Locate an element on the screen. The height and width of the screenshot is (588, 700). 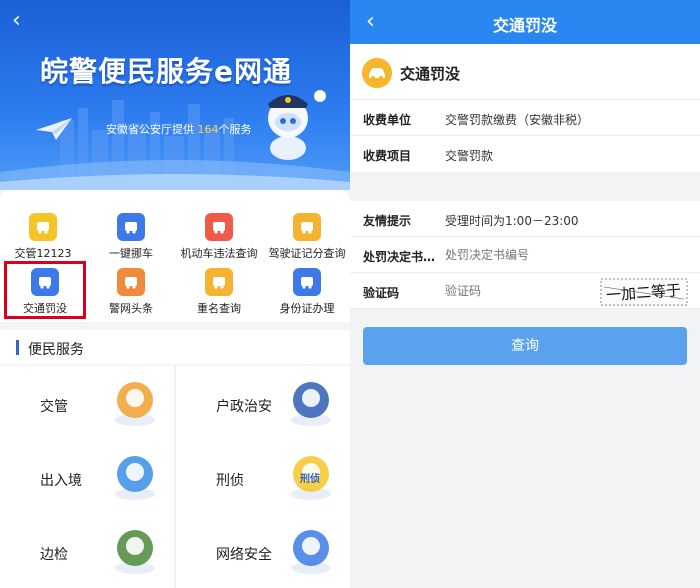
violation-query-icon is located at coordinates (219, 227).